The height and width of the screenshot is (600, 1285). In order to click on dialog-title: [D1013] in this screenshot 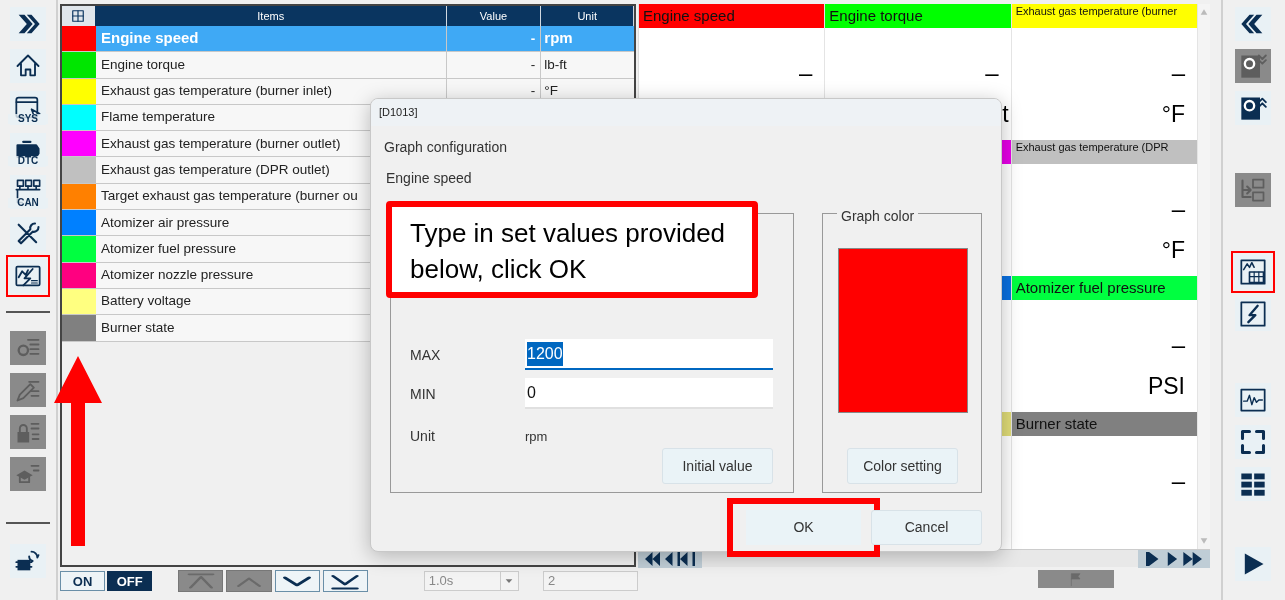, I will do `click(398, 113)`.